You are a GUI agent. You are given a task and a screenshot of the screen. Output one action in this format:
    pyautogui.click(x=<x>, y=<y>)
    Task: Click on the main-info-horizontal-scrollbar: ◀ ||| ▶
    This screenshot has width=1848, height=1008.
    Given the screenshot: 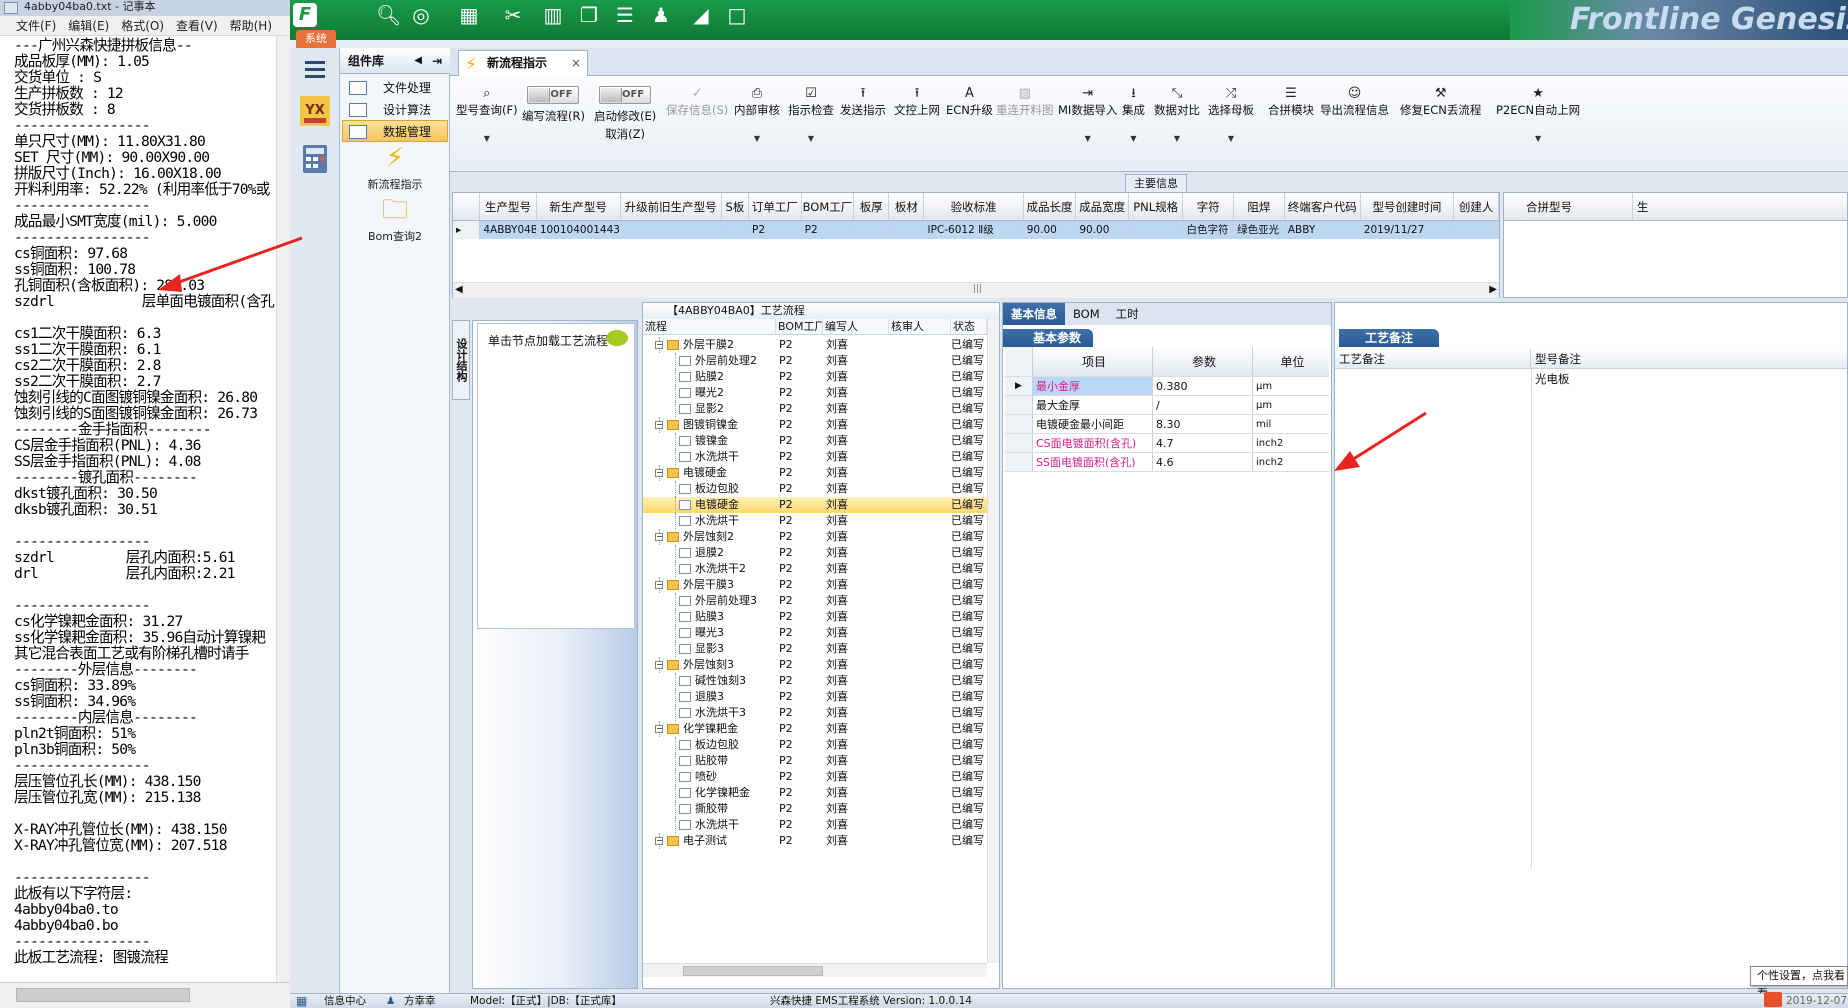 What is the action you would take?
    pyautogui.click(x=976, y=290)
    